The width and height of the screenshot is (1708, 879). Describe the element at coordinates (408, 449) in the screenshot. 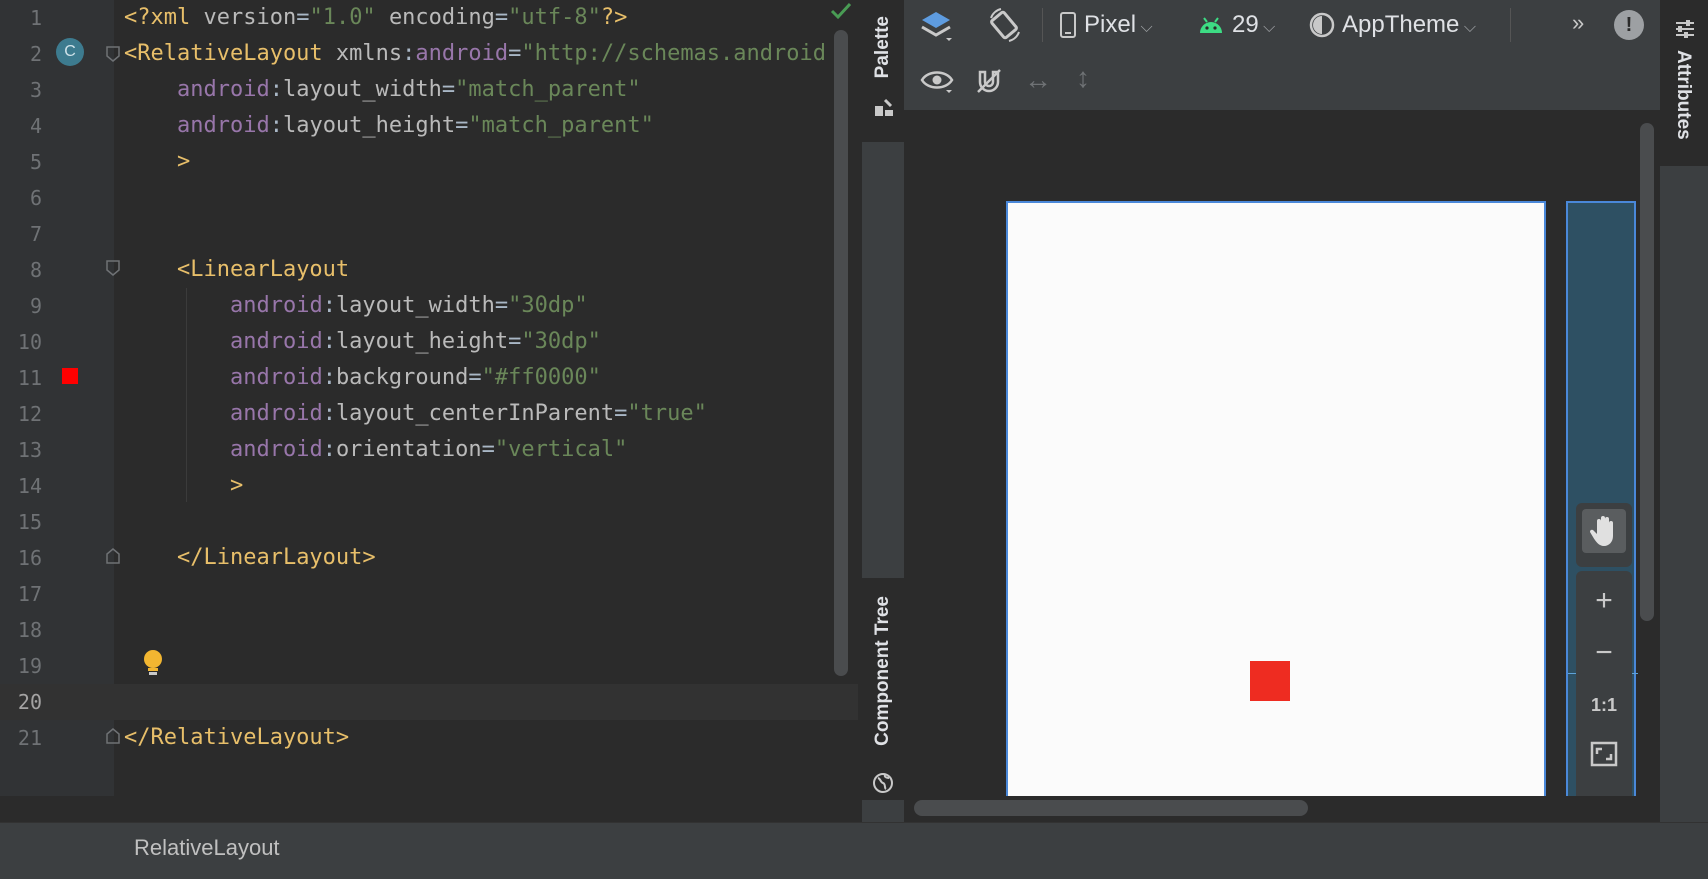

I see `code-token: orientation` at that location.